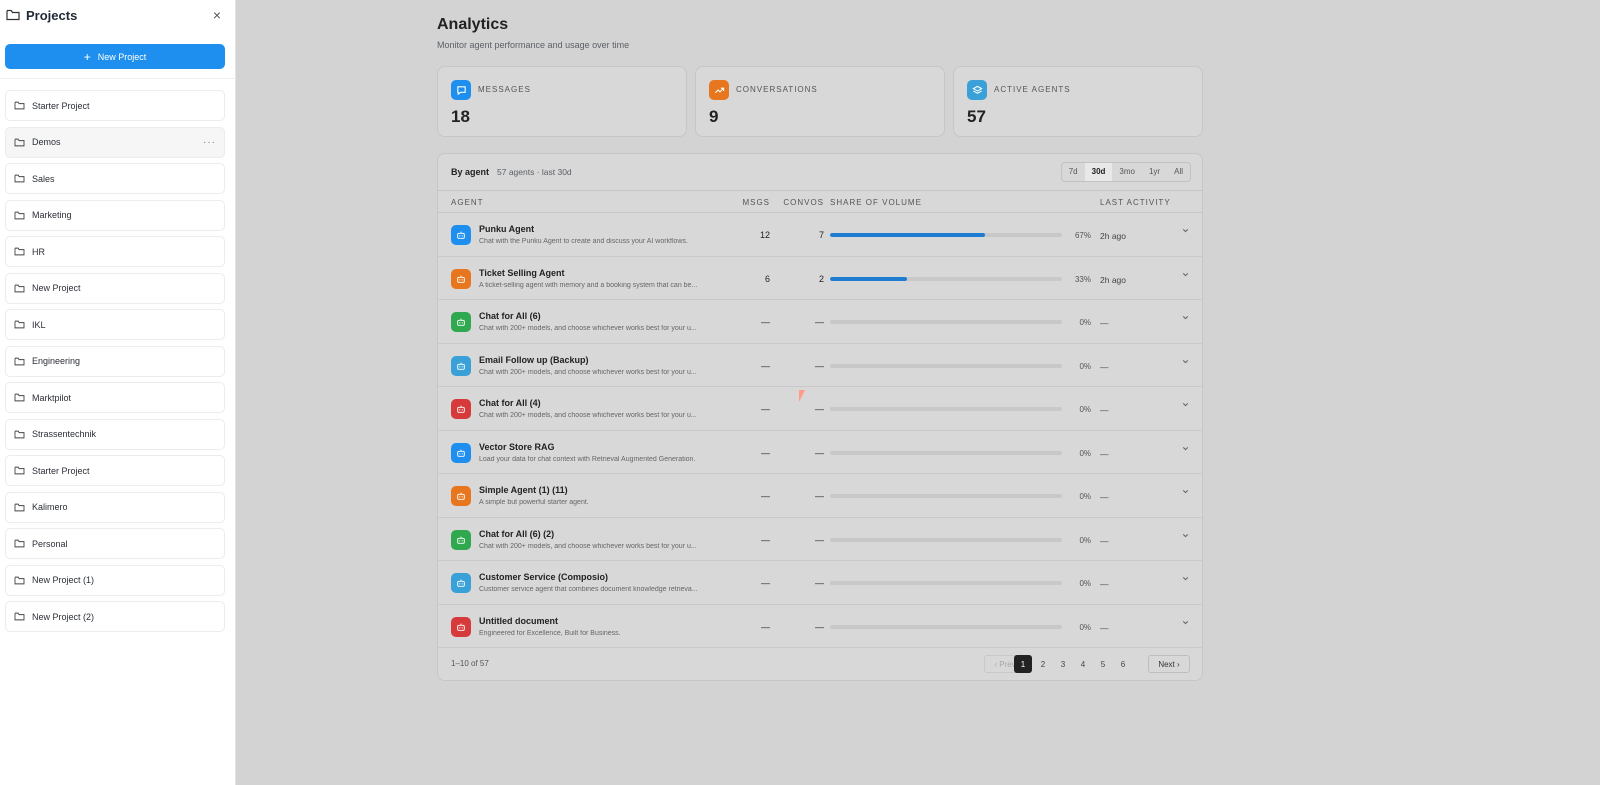 Image resolution: width=1600 pixels, height=785 pixels. Describe the element at coordinates (1103, 664) in the screenshot. I see `page-5-button: 5` at that location.